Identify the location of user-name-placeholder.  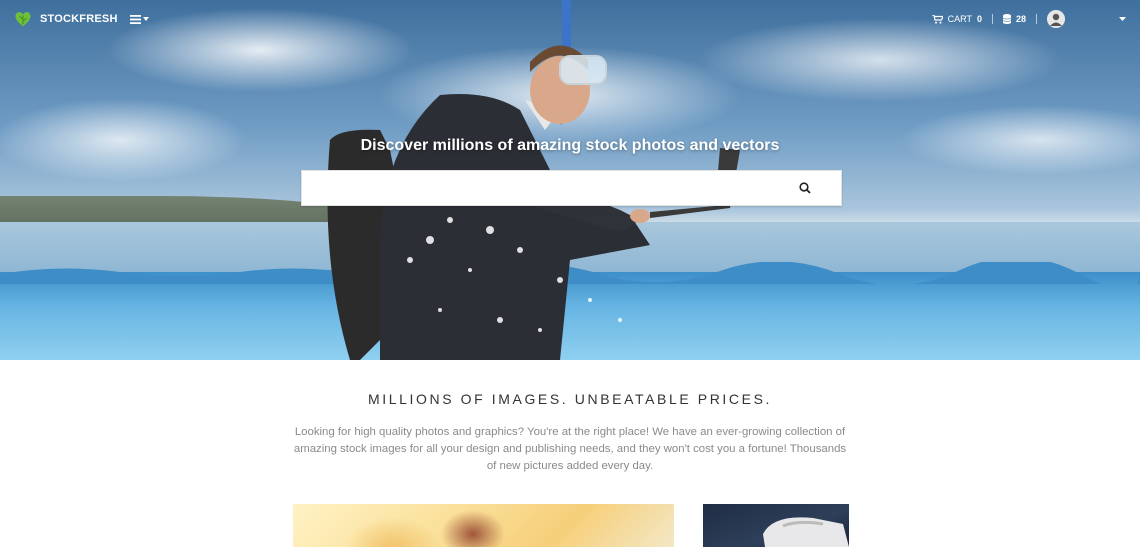
(1093, 19).